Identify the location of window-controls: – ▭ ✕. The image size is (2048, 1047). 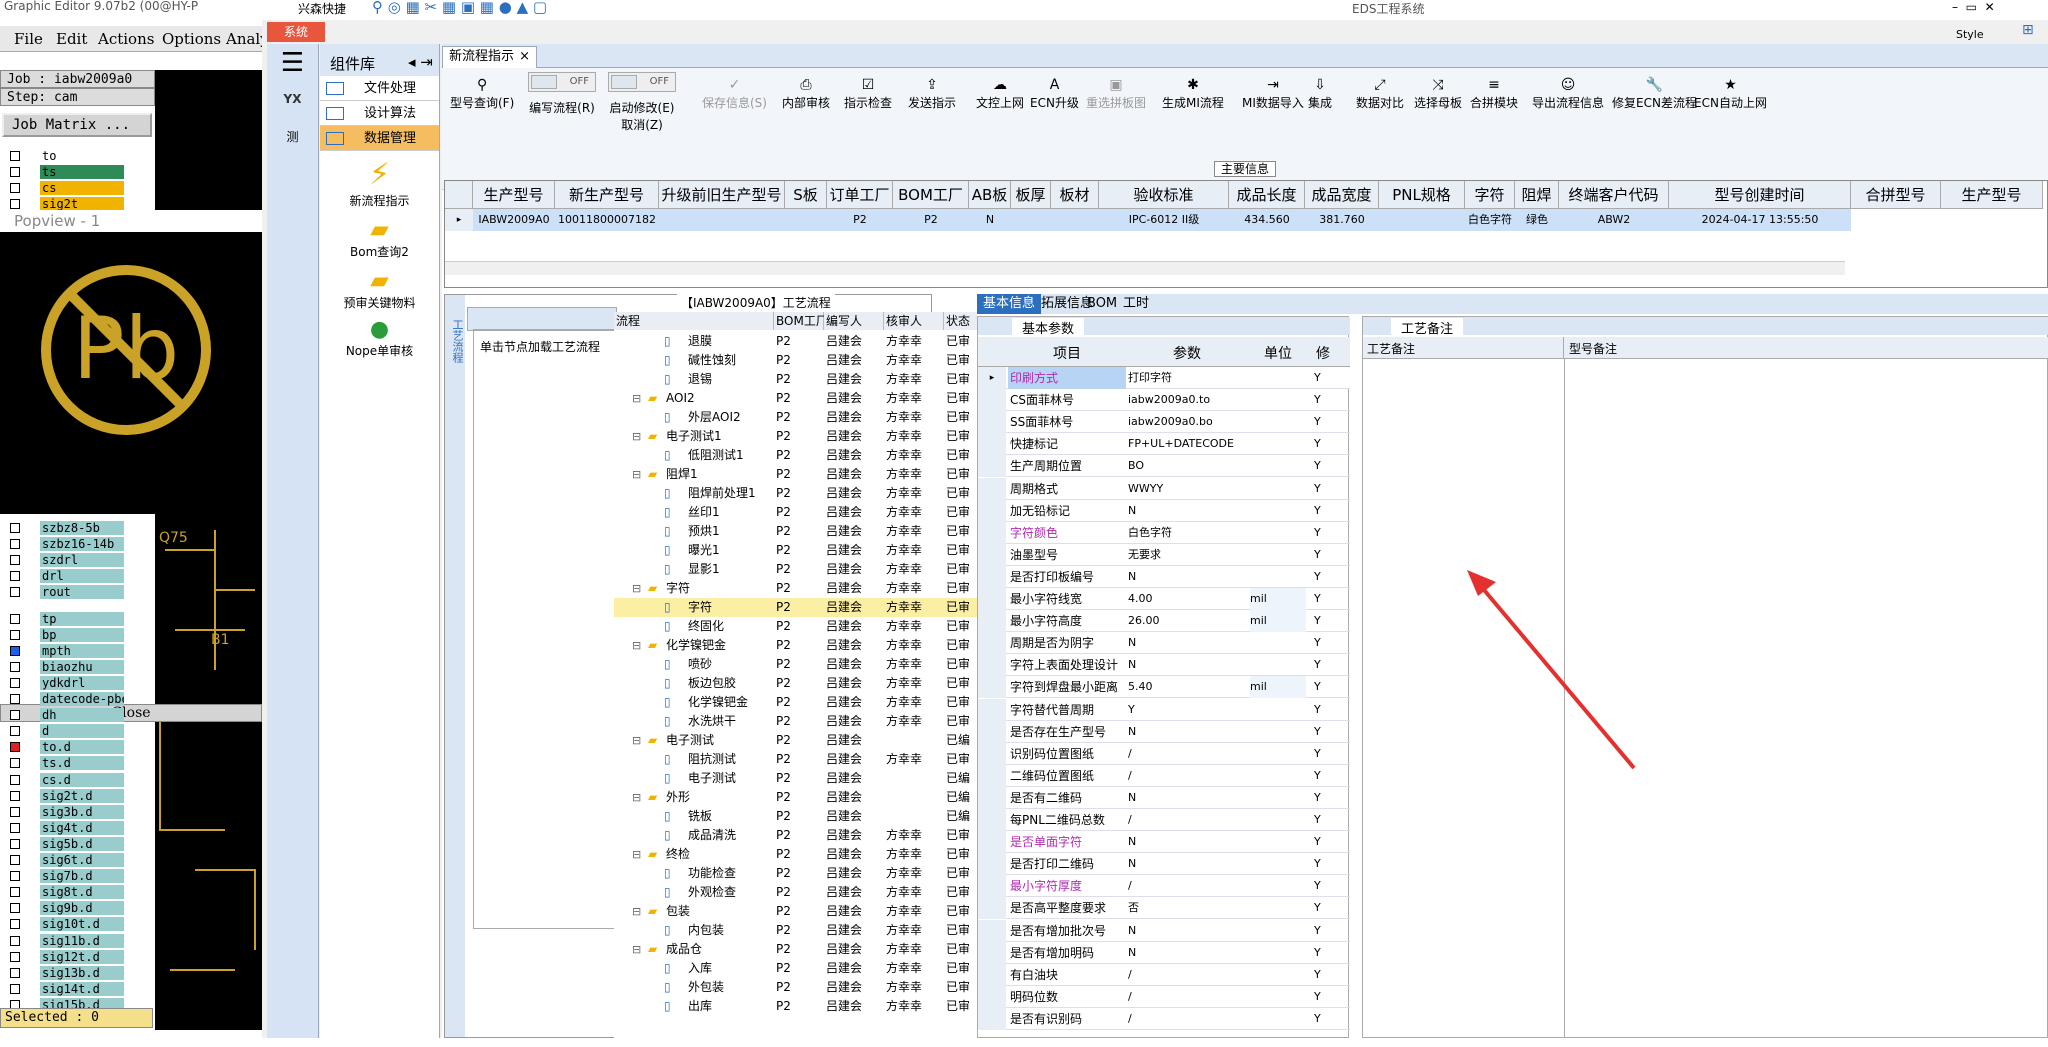
(1973, 7).